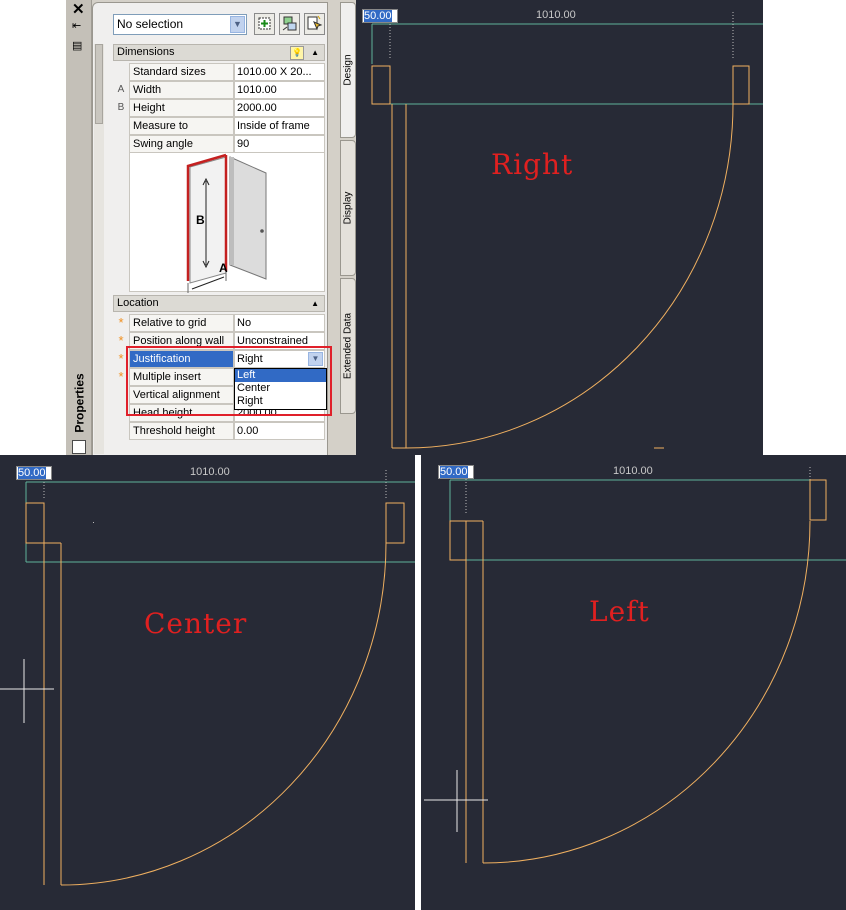 The image size is (846, 910). What do you see at coordinates (348, 208) in the screenshot?
I see `tab-display: Display` at bounding box center [348, 208].